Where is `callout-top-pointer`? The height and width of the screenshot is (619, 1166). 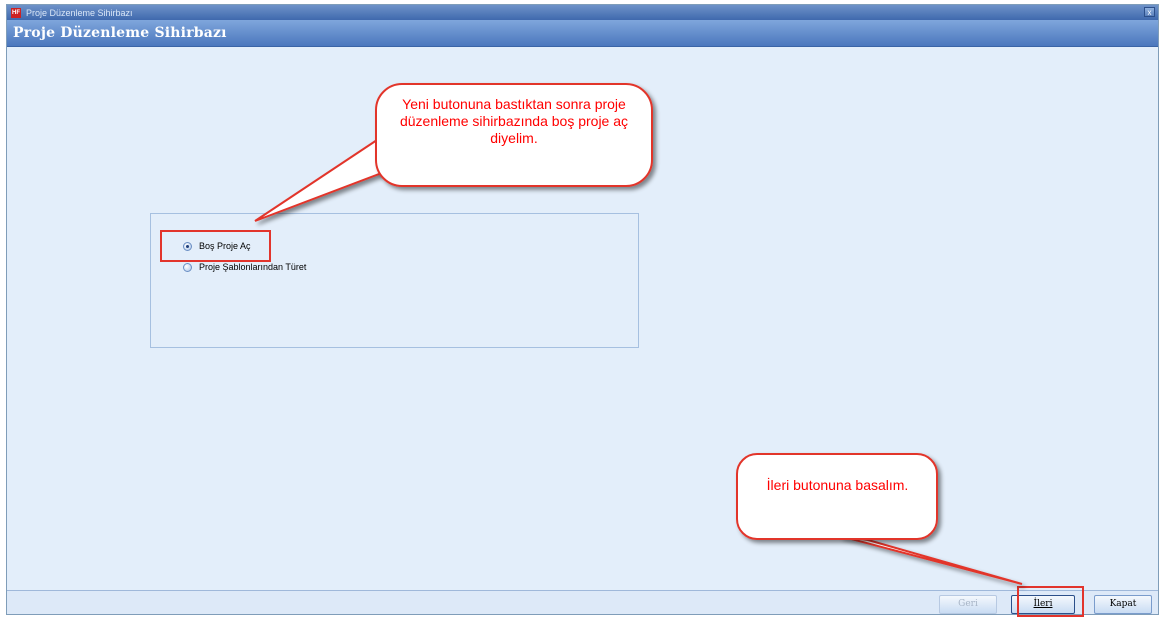
callout-top-pointer is located at coordinates (325, 179).